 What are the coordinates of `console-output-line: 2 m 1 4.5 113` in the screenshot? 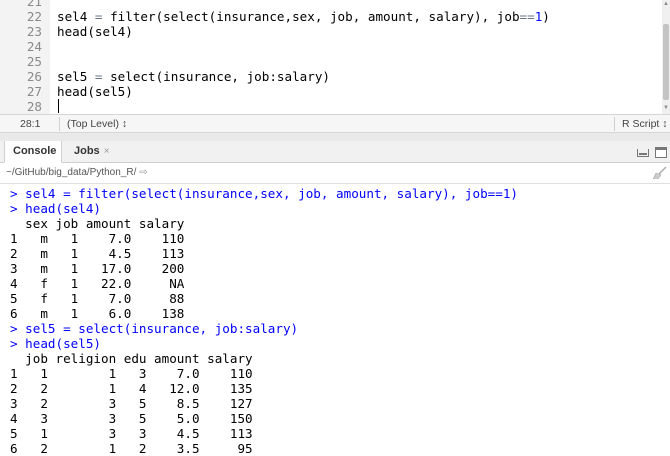 It's located at (97, 253).